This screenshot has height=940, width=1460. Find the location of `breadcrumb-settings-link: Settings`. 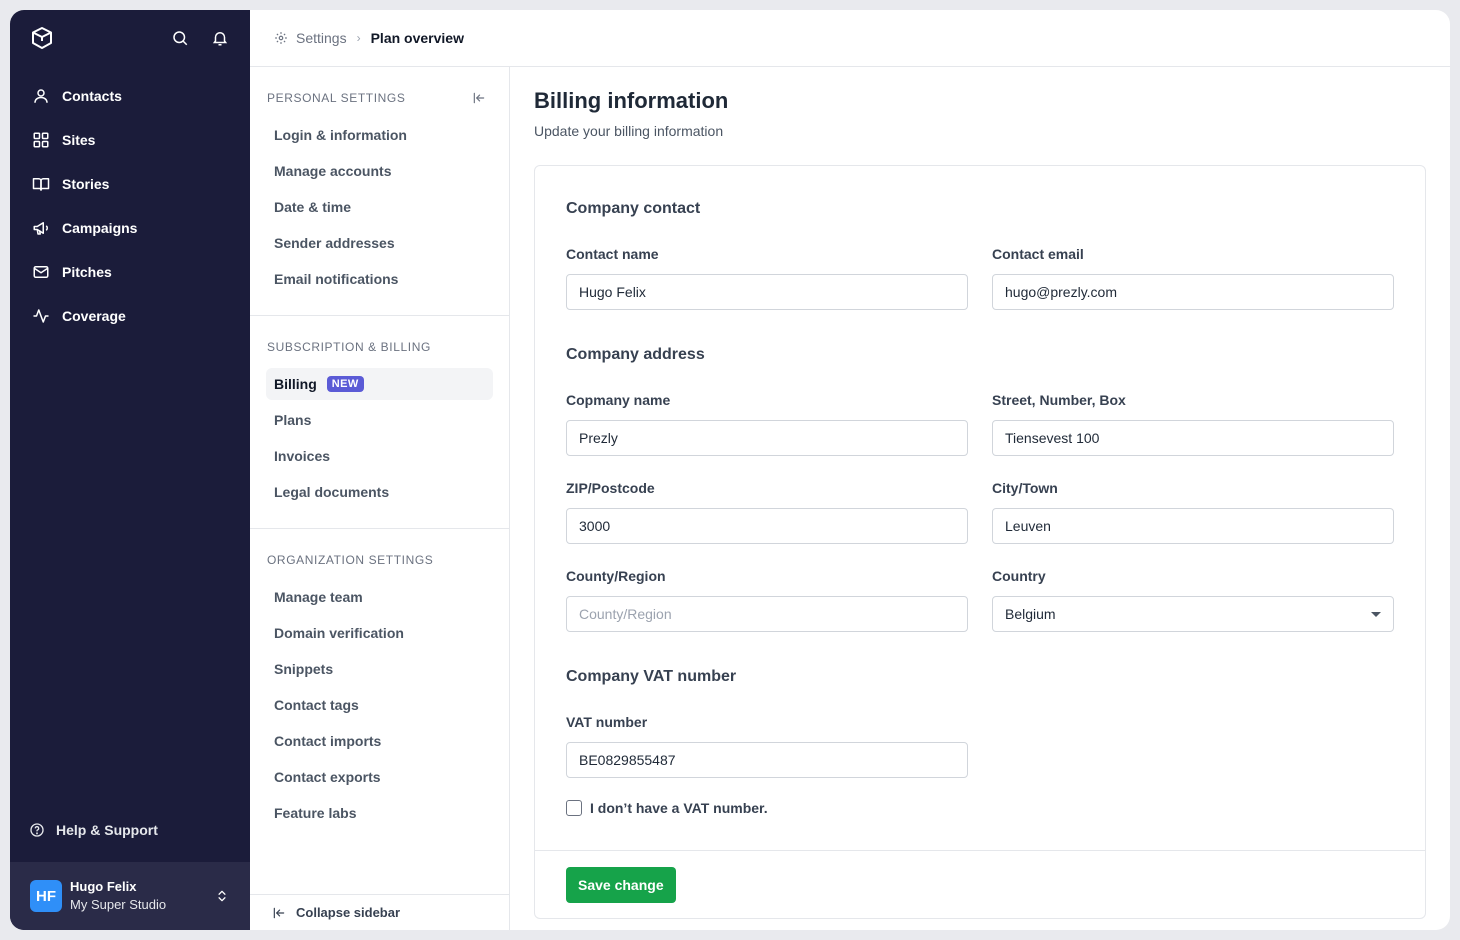

breadcrumb-settings-link: Settings is located at coordinates (321, 38).